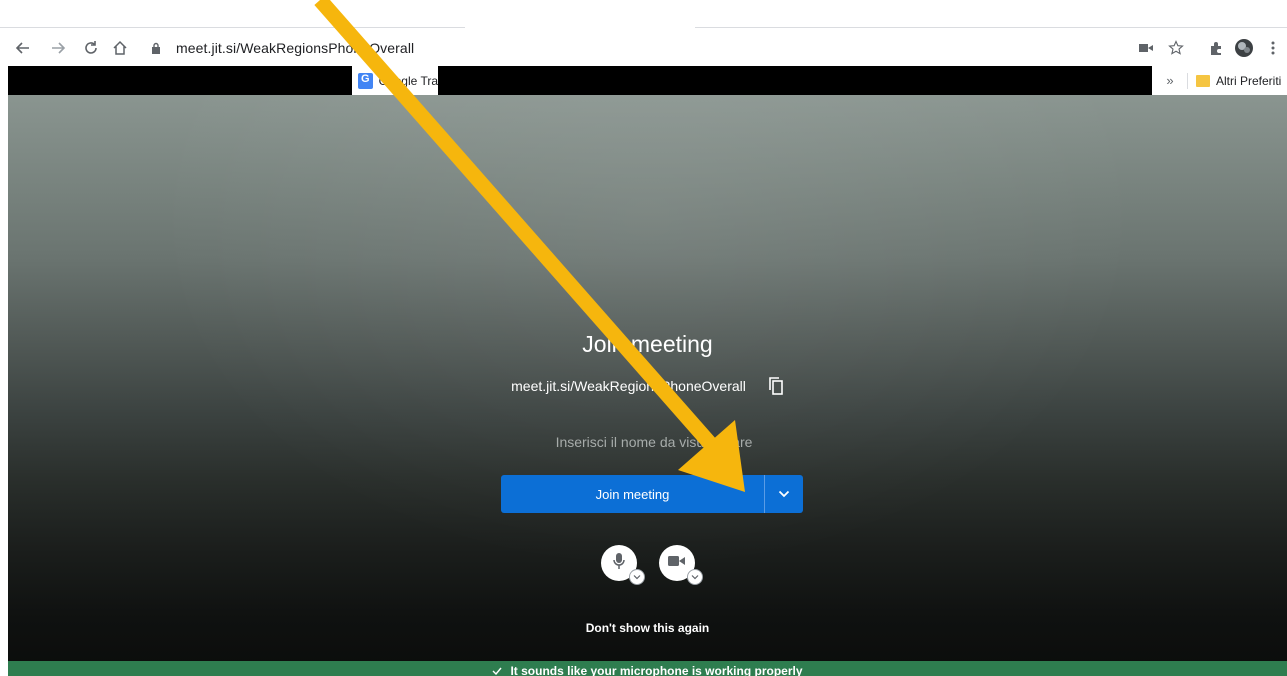  I want to click on media-controls, so click(647, 565).